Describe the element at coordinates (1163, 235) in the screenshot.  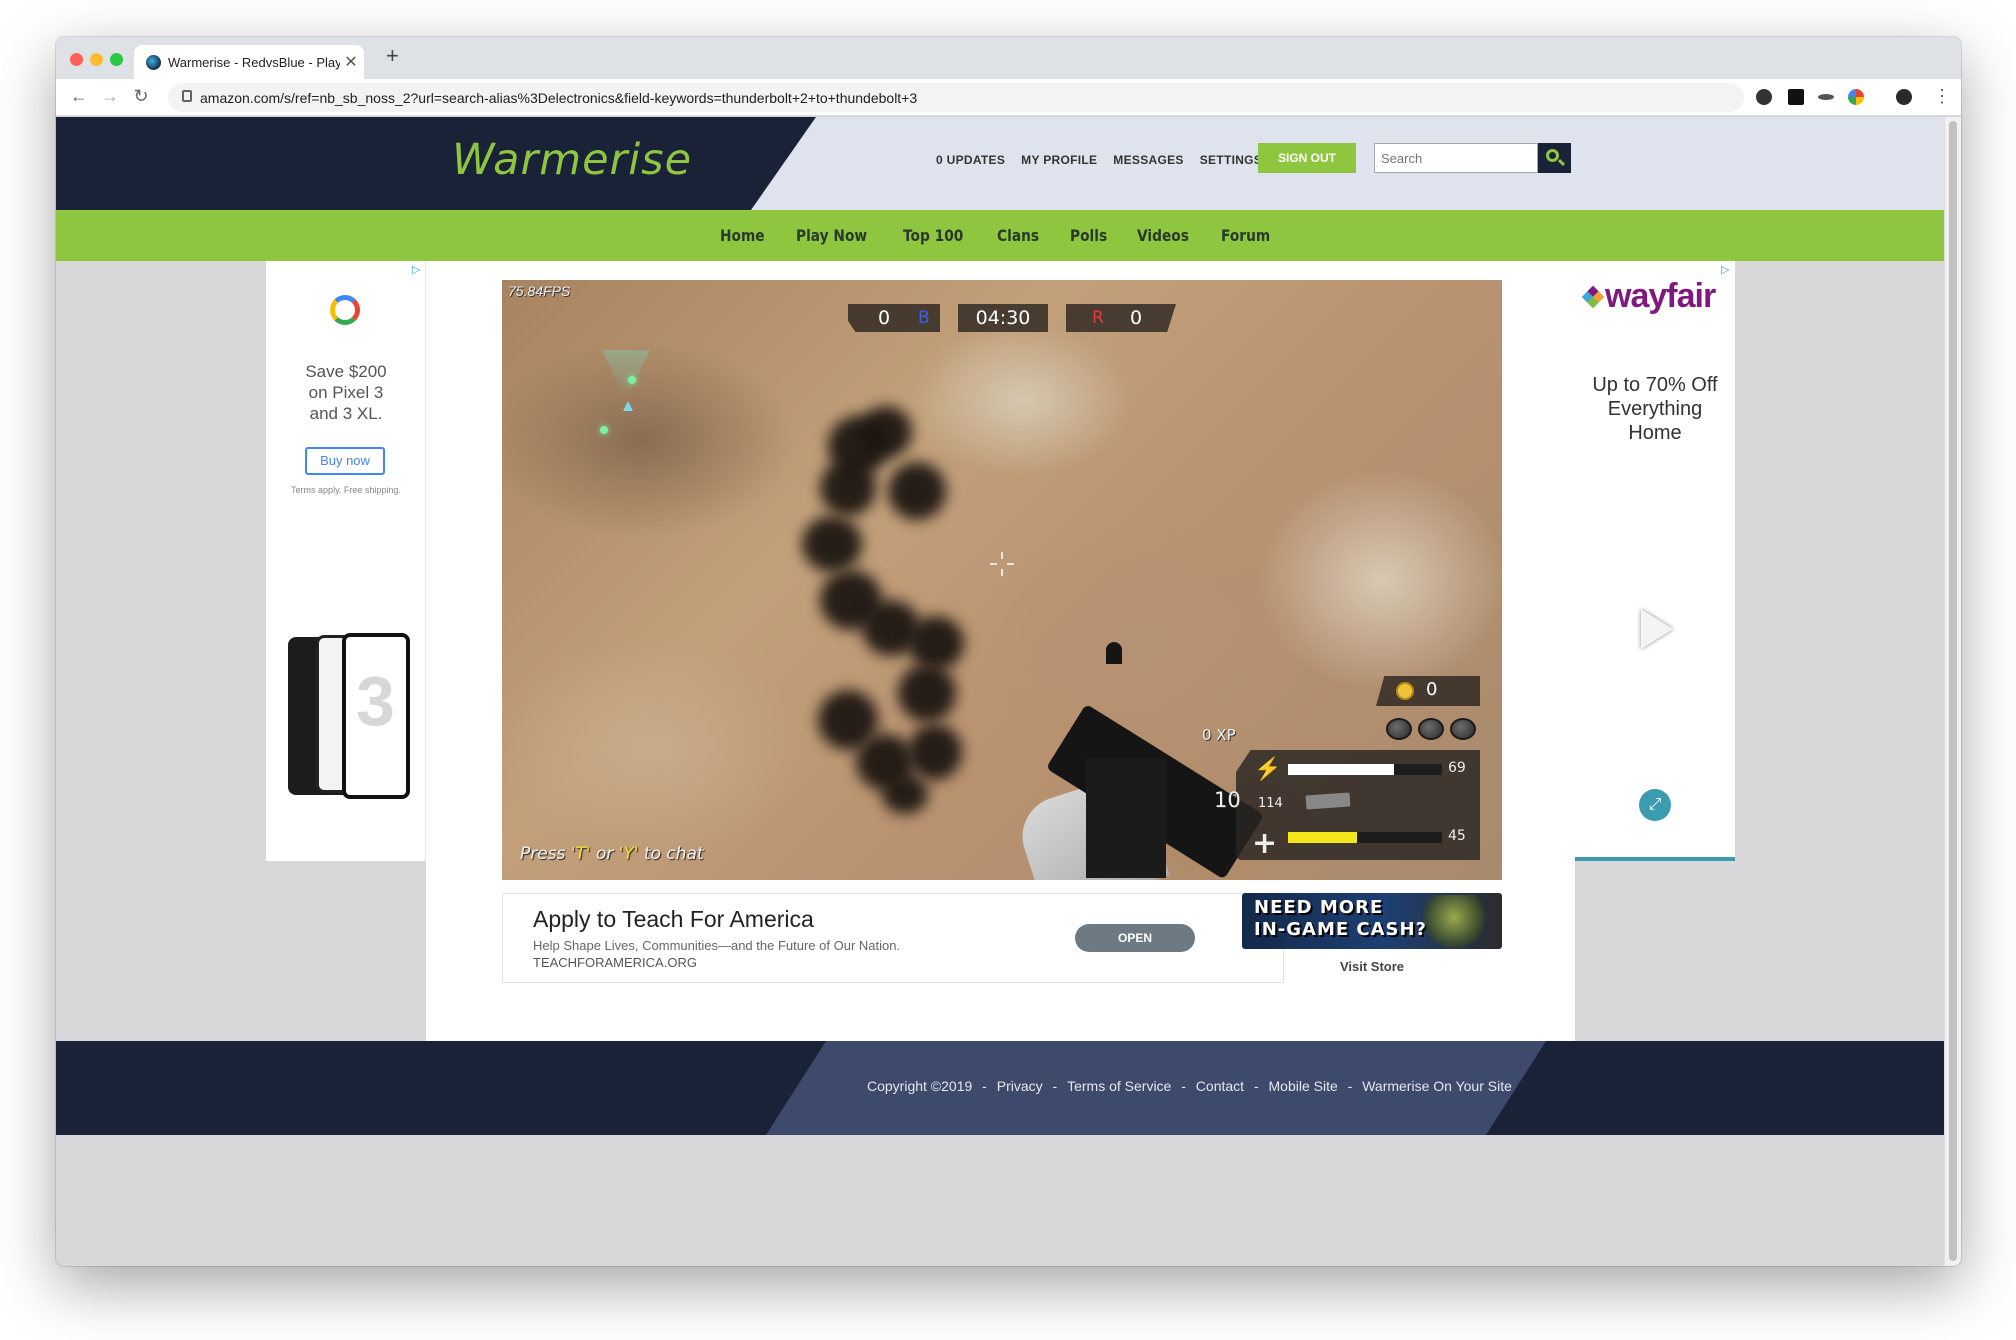
I see `nav-videos: Videos` at that location.